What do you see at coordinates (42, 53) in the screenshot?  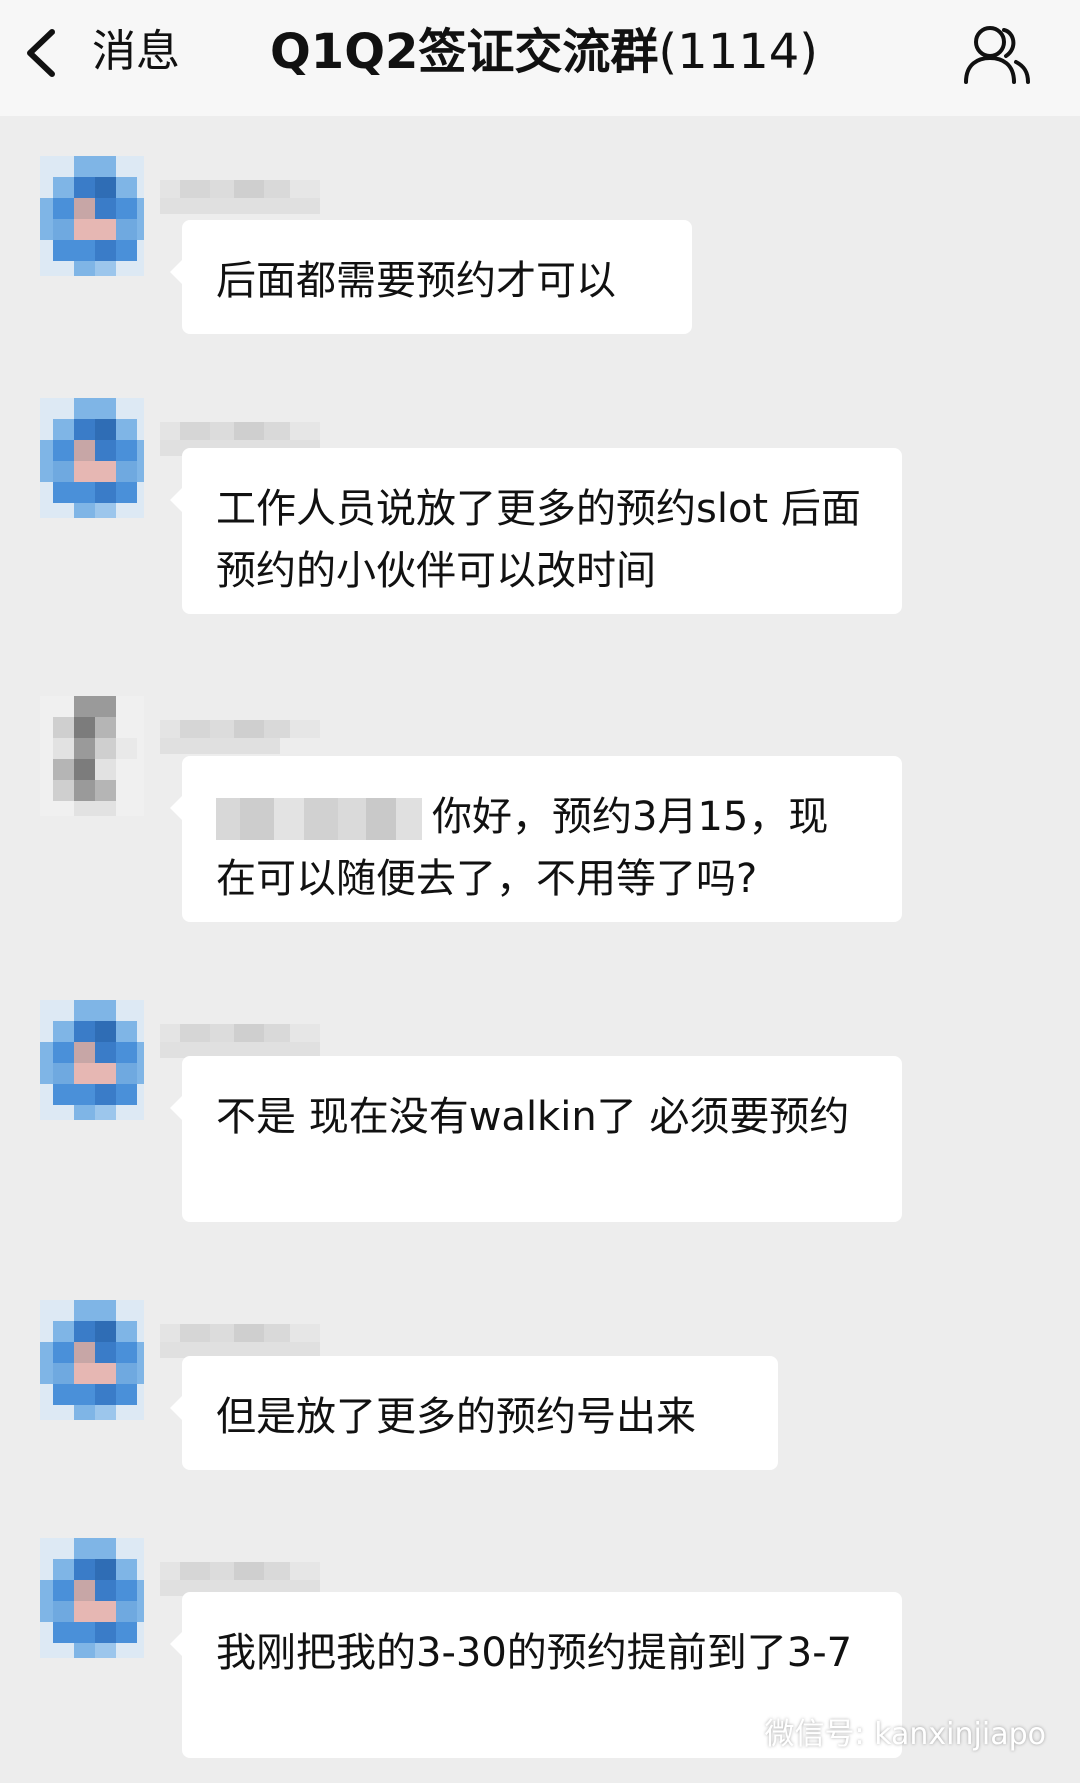 I see `chevron-left-icon` at bounding box center [42, 53].